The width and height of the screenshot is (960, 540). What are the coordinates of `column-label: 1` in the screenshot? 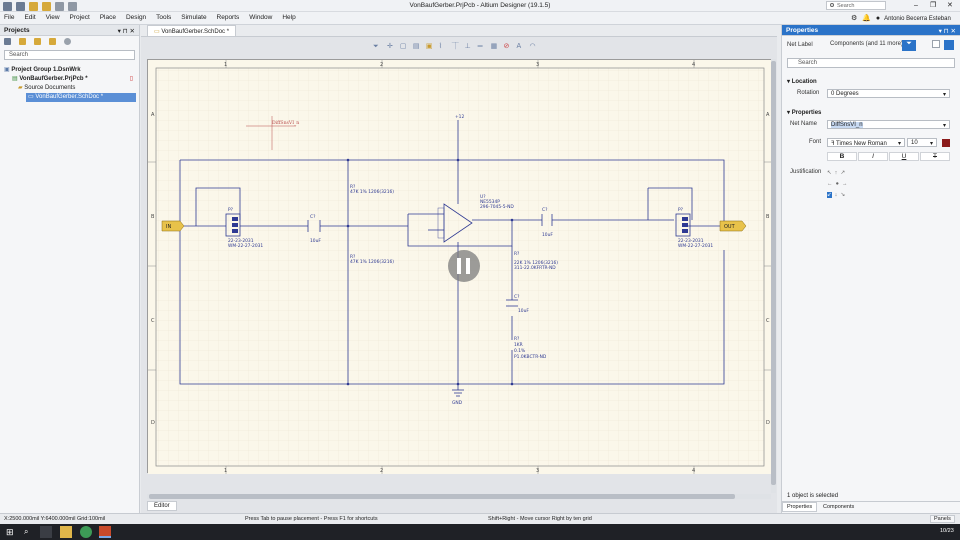 It's located at (225, 65).